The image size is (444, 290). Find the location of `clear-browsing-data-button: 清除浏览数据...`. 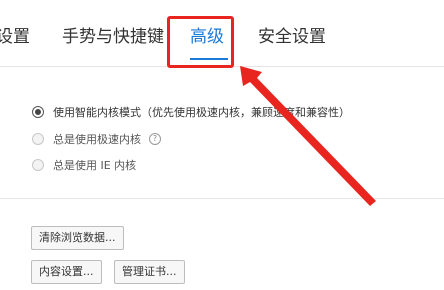

clear-browsing-data-button: 清除浏览数据... is located at coordinates (77, 238).